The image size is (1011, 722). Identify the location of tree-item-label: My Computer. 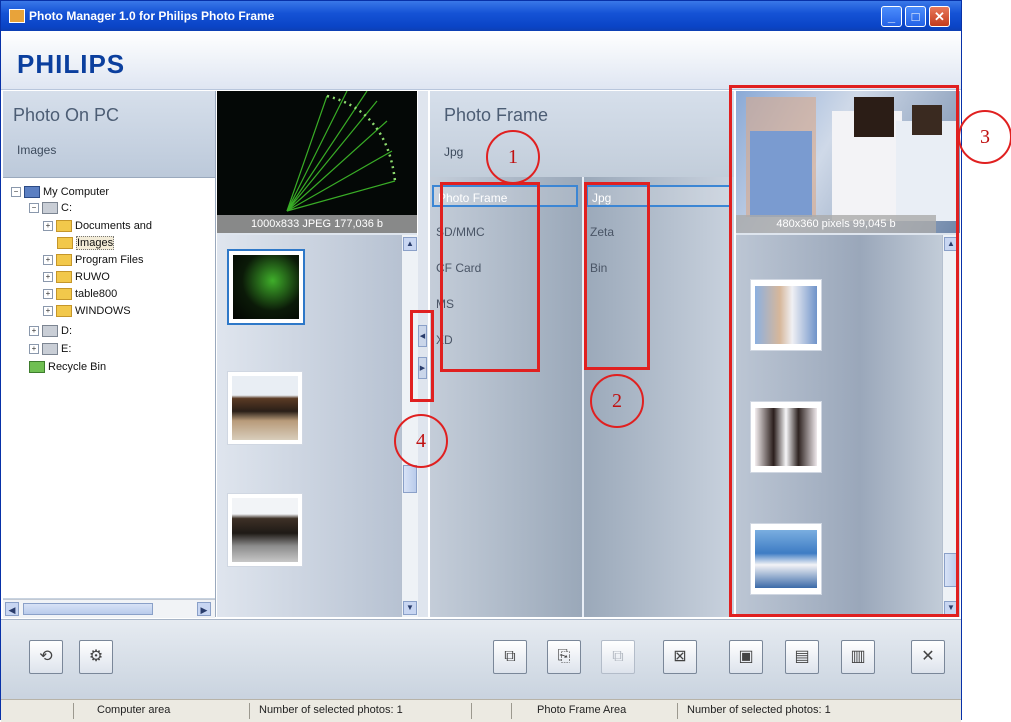
(76, 192).